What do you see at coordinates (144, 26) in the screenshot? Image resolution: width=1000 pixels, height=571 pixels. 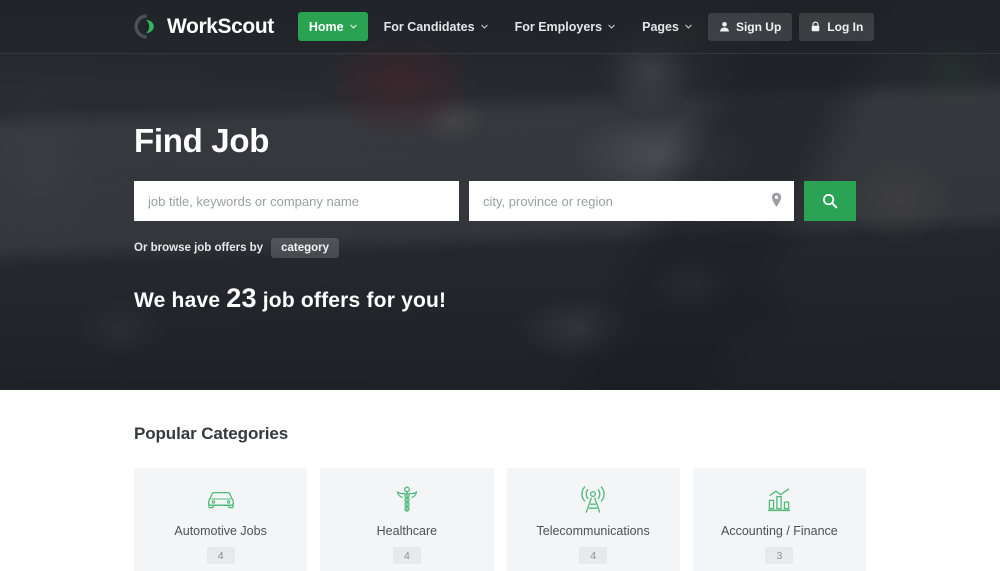 I see `workscout-logo-icon` at bounding box center [144, 26].